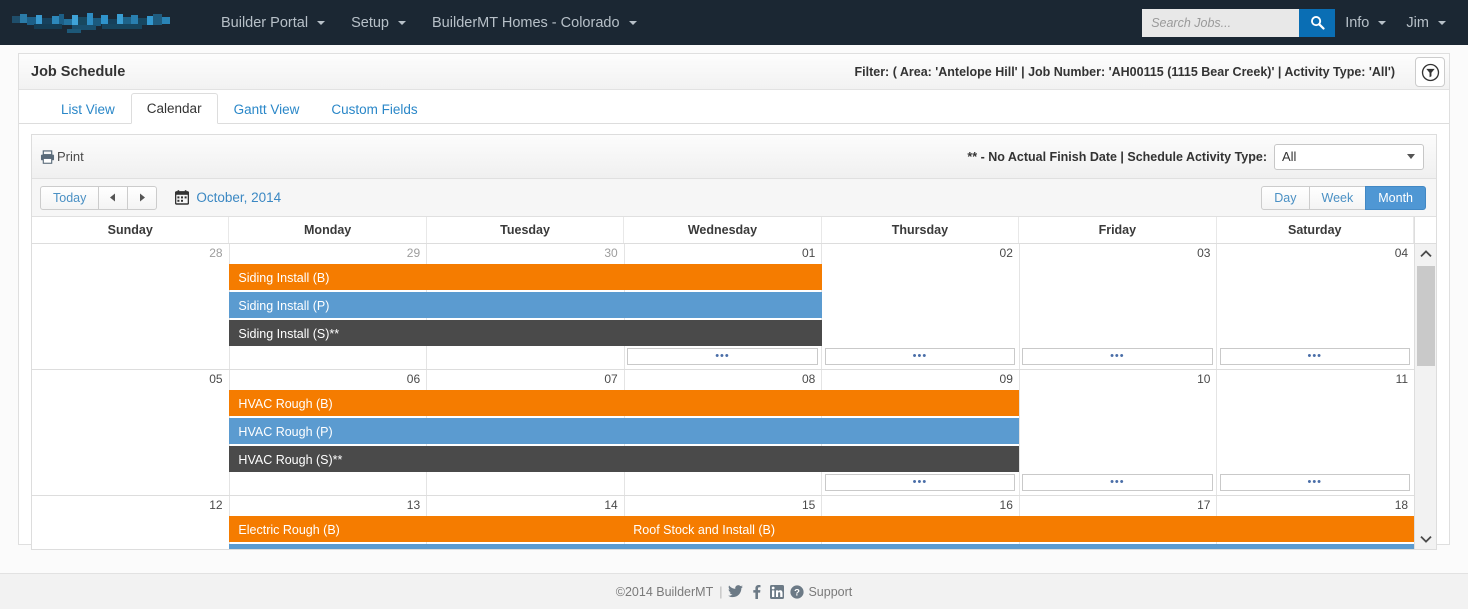  I want to click on linkedin-icon, so click(777, 591).